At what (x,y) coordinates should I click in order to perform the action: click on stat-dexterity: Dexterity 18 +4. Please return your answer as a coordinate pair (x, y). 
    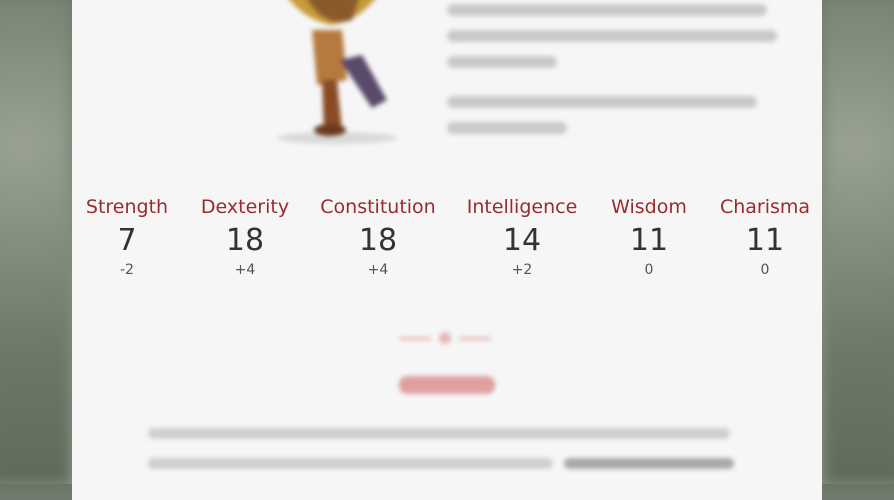
    Looking at the image, I should click on (245, 237).